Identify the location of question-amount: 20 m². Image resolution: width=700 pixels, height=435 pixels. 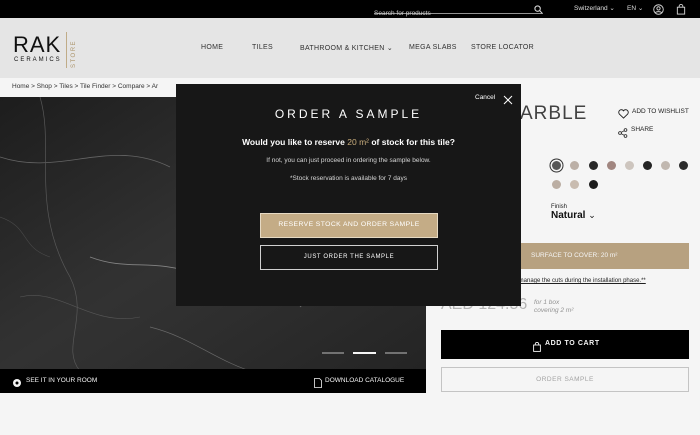
(358, 142).